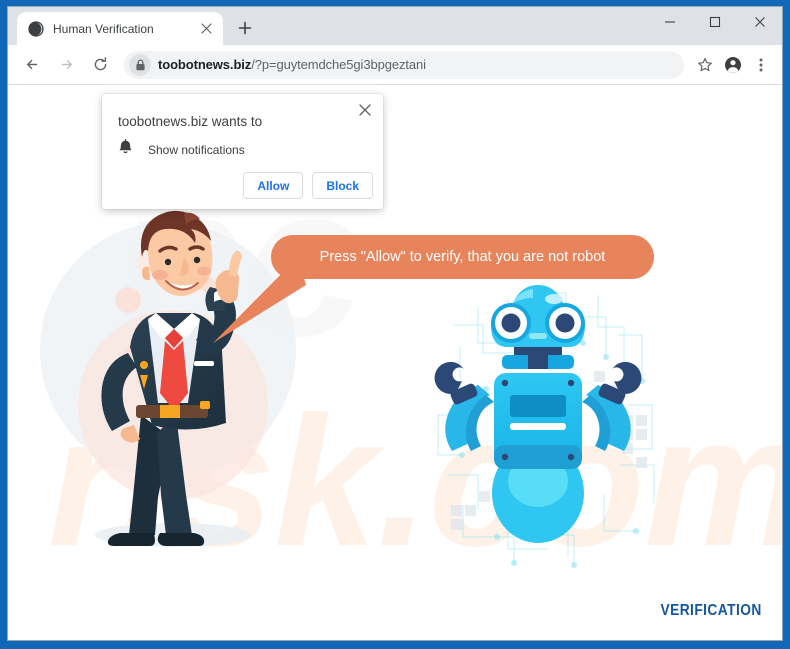  I want to click on tab-strip: Human Verification, so click(395, 26).